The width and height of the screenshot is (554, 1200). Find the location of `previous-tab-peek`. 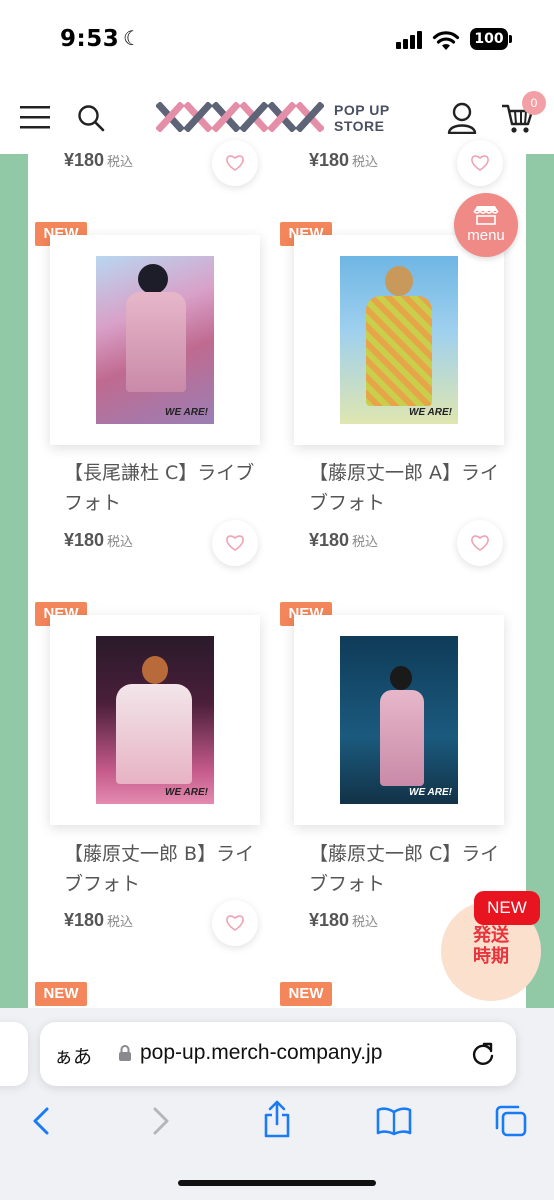

previous-tab-peek is located at coordinates (14, 1054).